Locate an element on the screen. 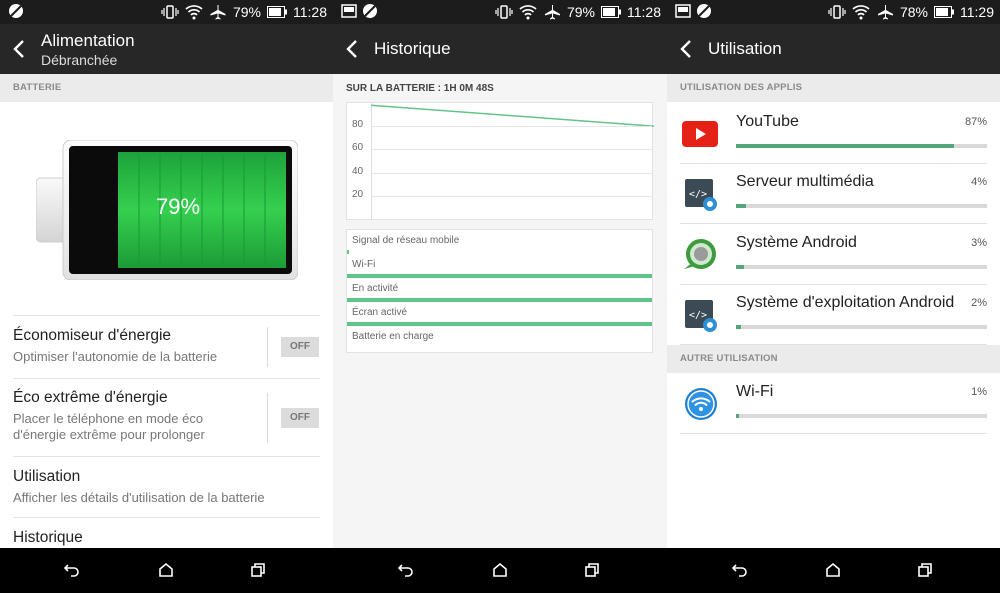 The image size is (1000, 593). android-system-icon is located at coordinates (700, 255).